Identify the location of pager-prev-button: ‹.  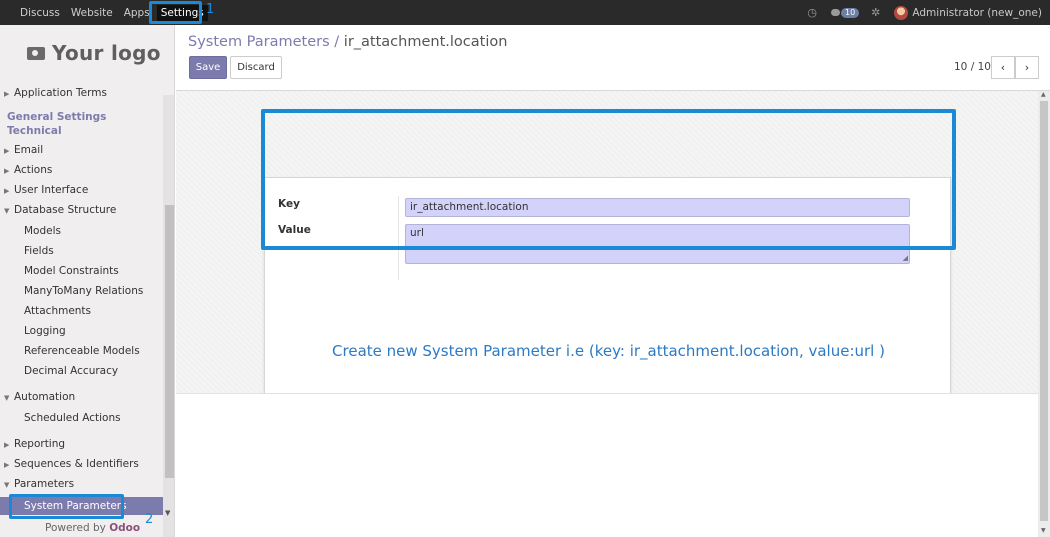
(1003, 67).